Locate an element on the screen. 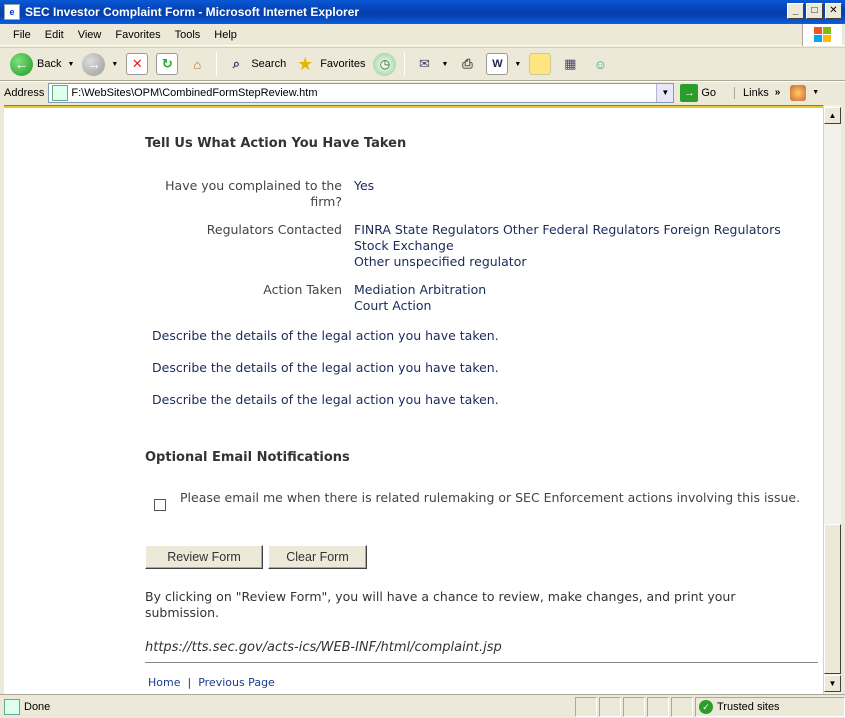 Image resolution: width=845 pixels, height=718 pixels. security-zone: ✓ Trusted sites is located at coordinates (770, 707).